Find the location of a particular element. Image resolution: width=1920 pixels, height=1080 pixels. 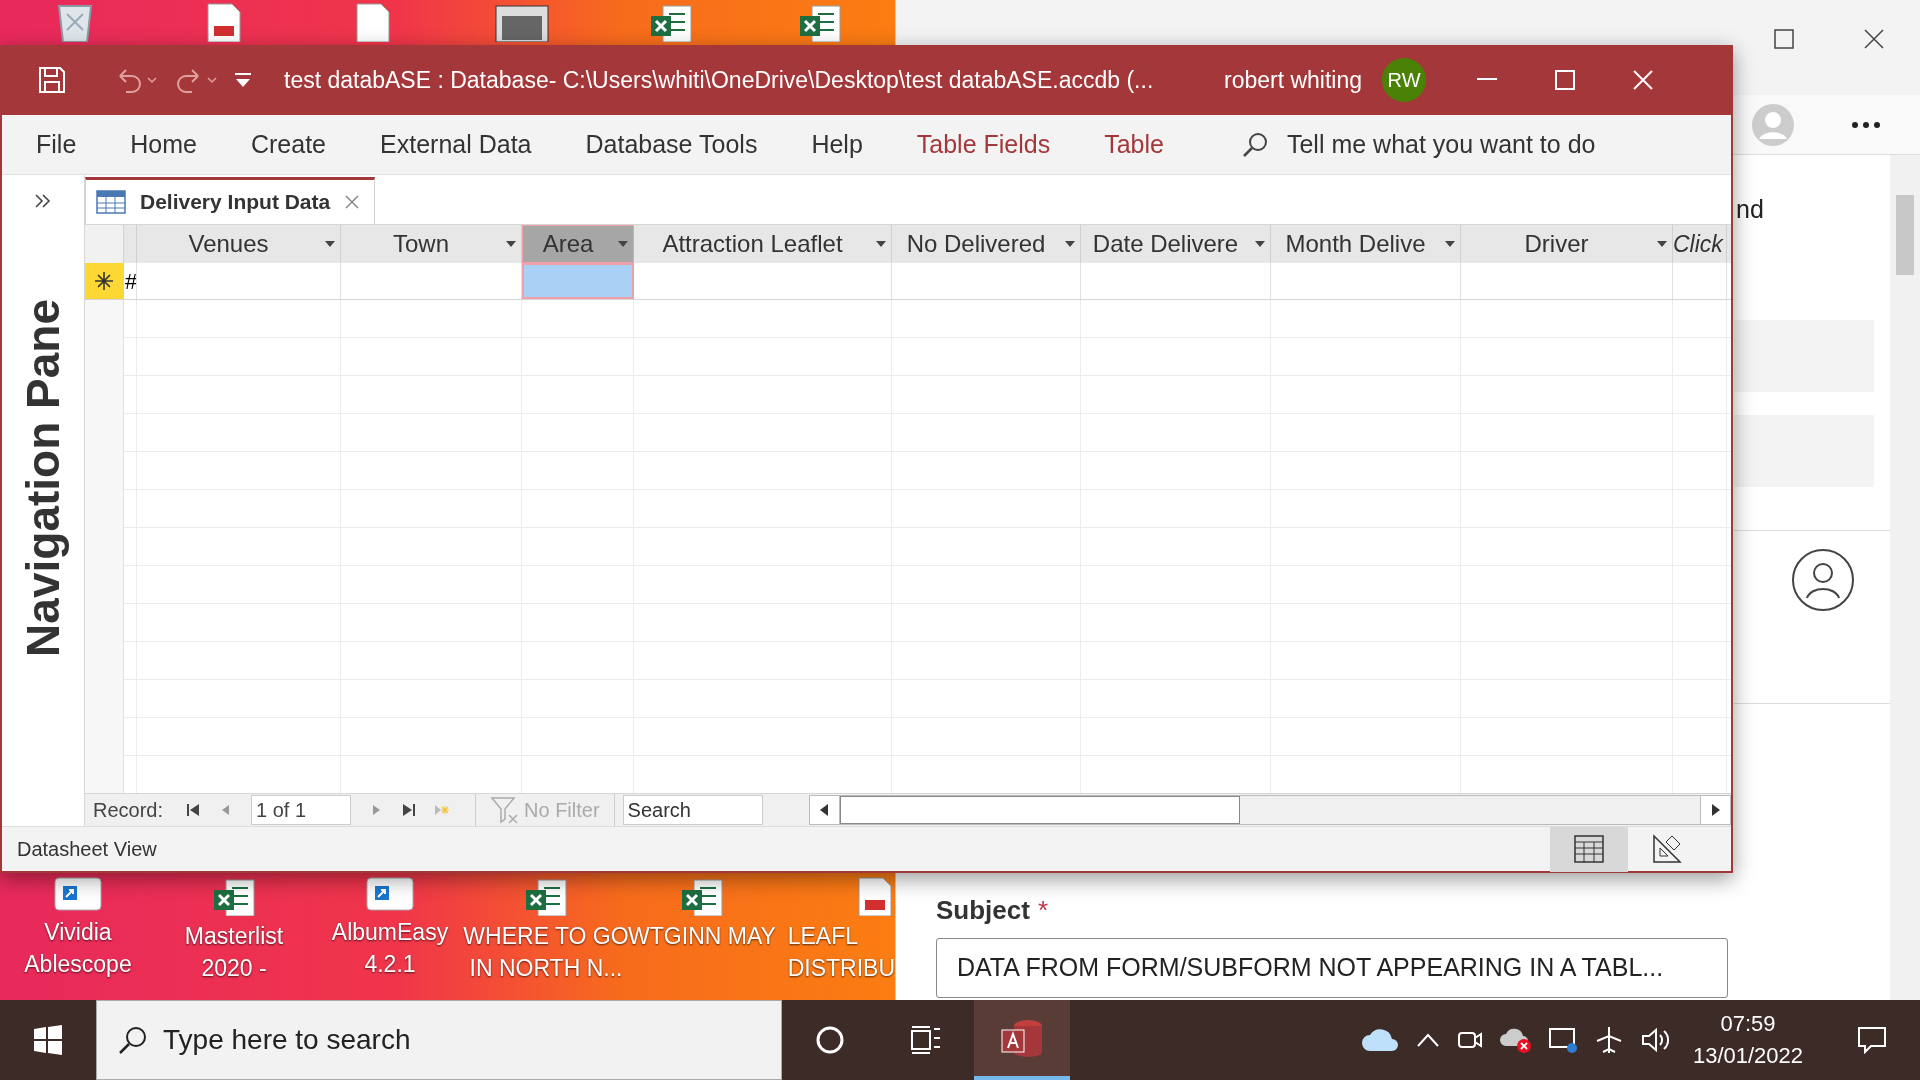

ribbon-tab: Home is located at coordinates (163, 144).